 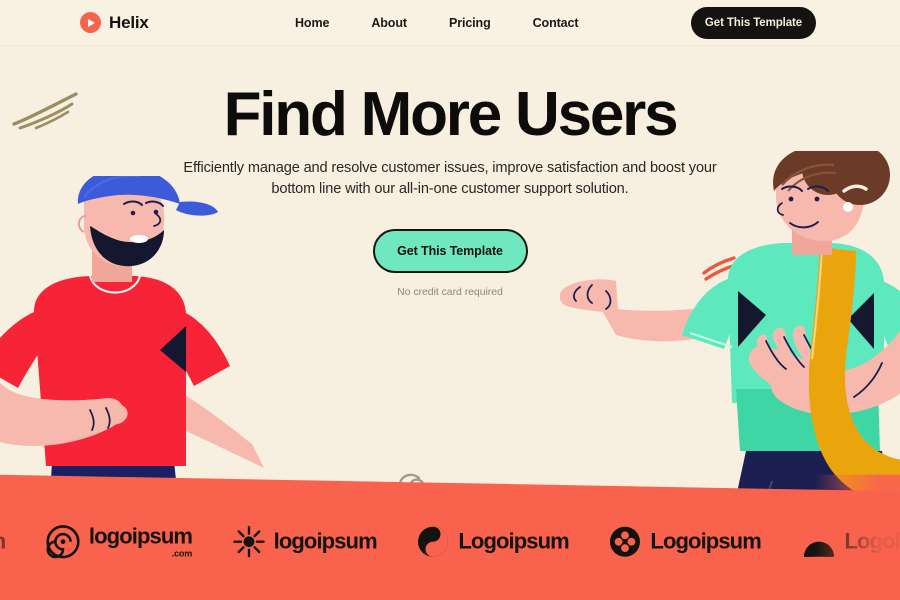 What do you see at coordinates (450, 292) in the screenshot?
I see `hero-note: No credit card required` at bounding box center [450, 292].